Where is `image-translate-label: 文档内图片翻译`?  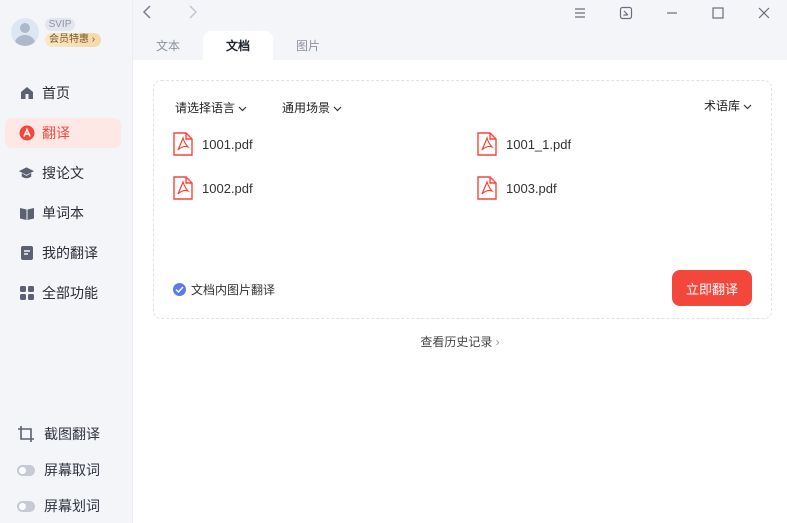 image-translate-label: 文档内图片翻译 is located at coordinates (233, 290).